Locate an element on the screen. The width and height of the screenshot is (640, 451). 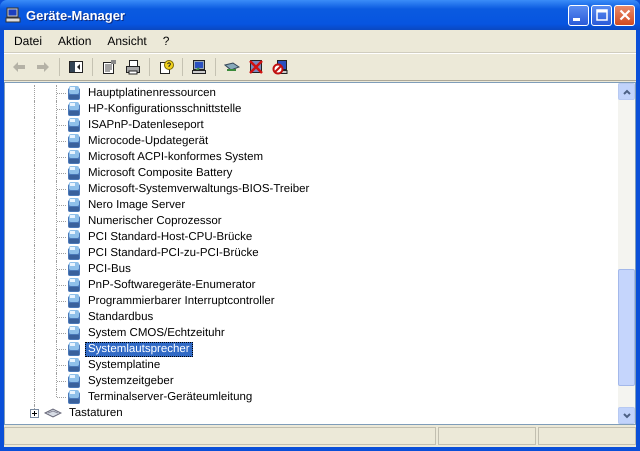
computer-icon is located at coordinates (13, 15).